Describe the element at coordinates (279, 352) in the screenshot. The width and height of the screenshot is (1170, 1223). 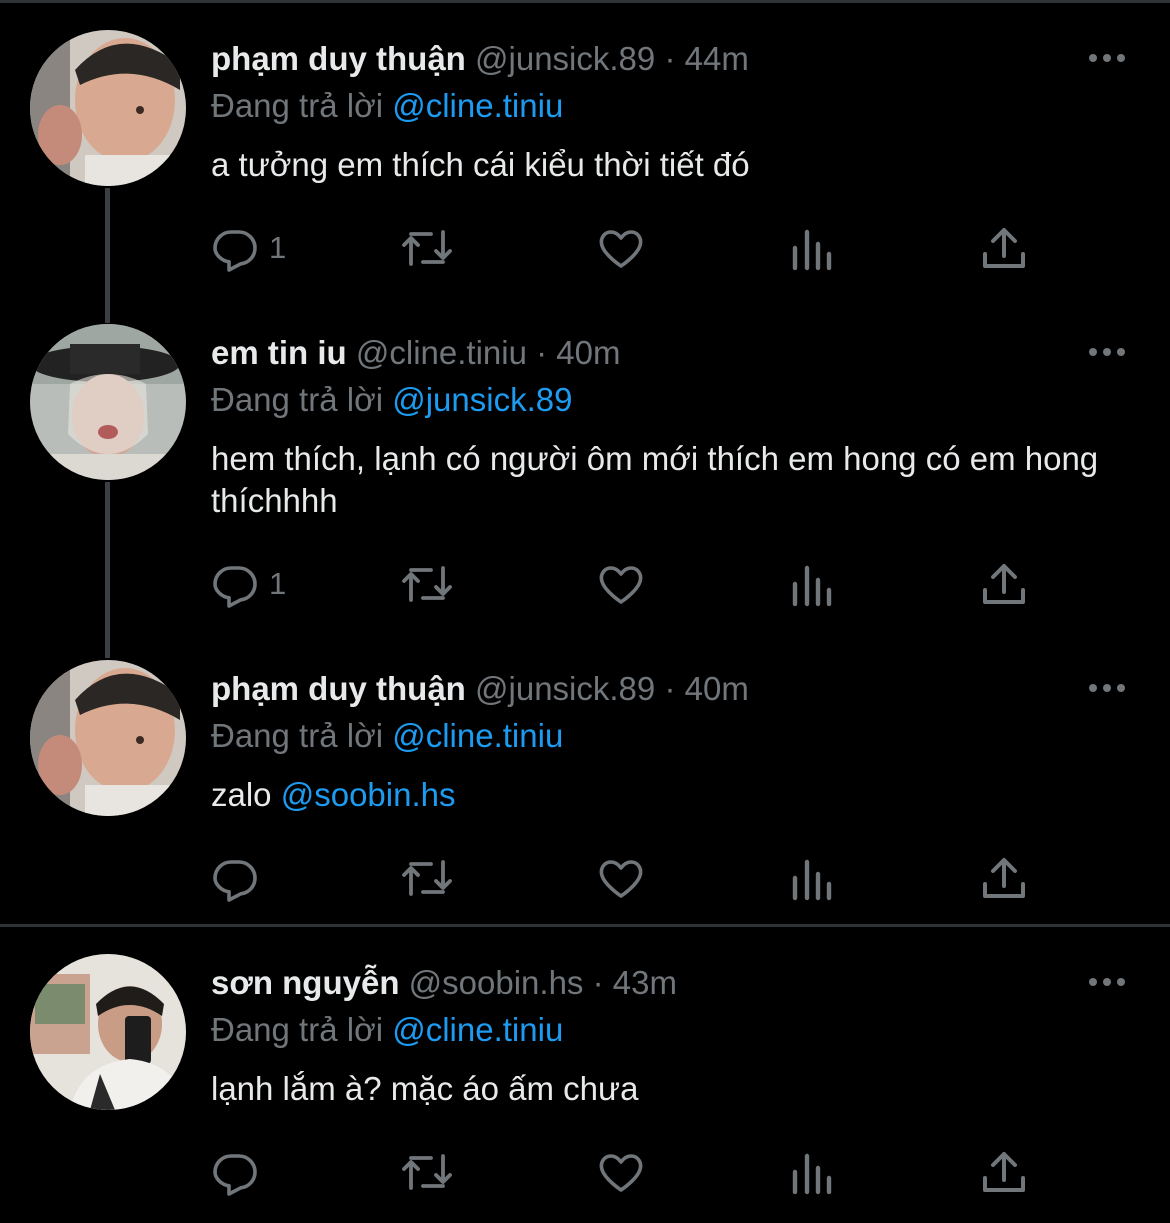
I see `display-name: em tin iu` at that location.